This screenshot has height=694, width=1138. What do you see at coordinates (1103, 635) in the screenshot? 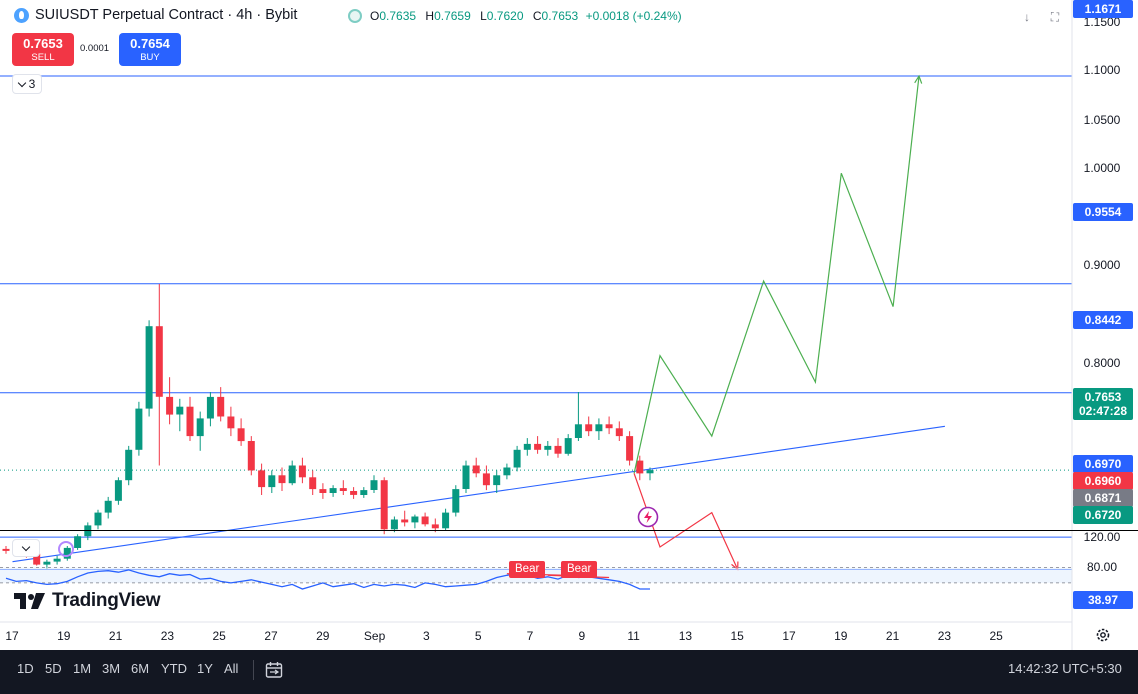
I see `gear-icon` at bounding box center [1103, 635].